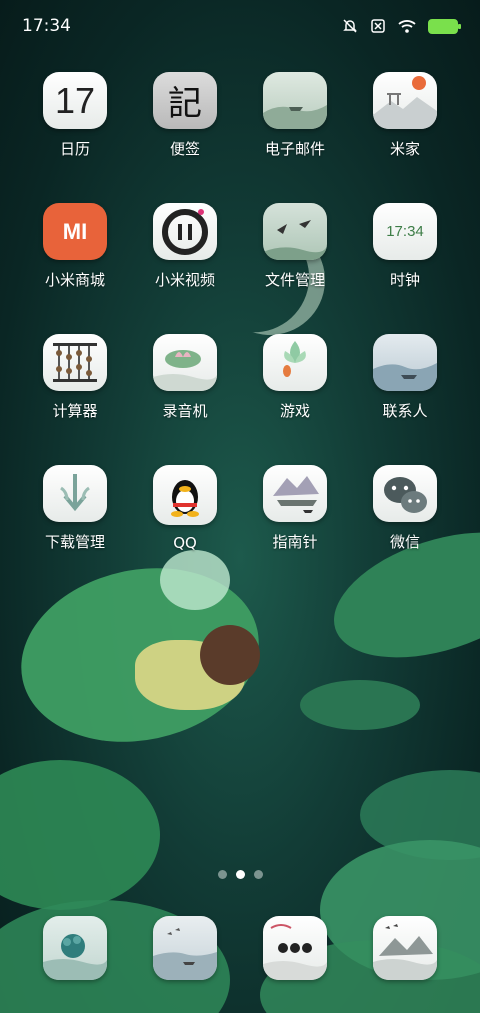 This screenshot has width=480, height=1013. I want to click on app-label: 便签, so click(184, 149).